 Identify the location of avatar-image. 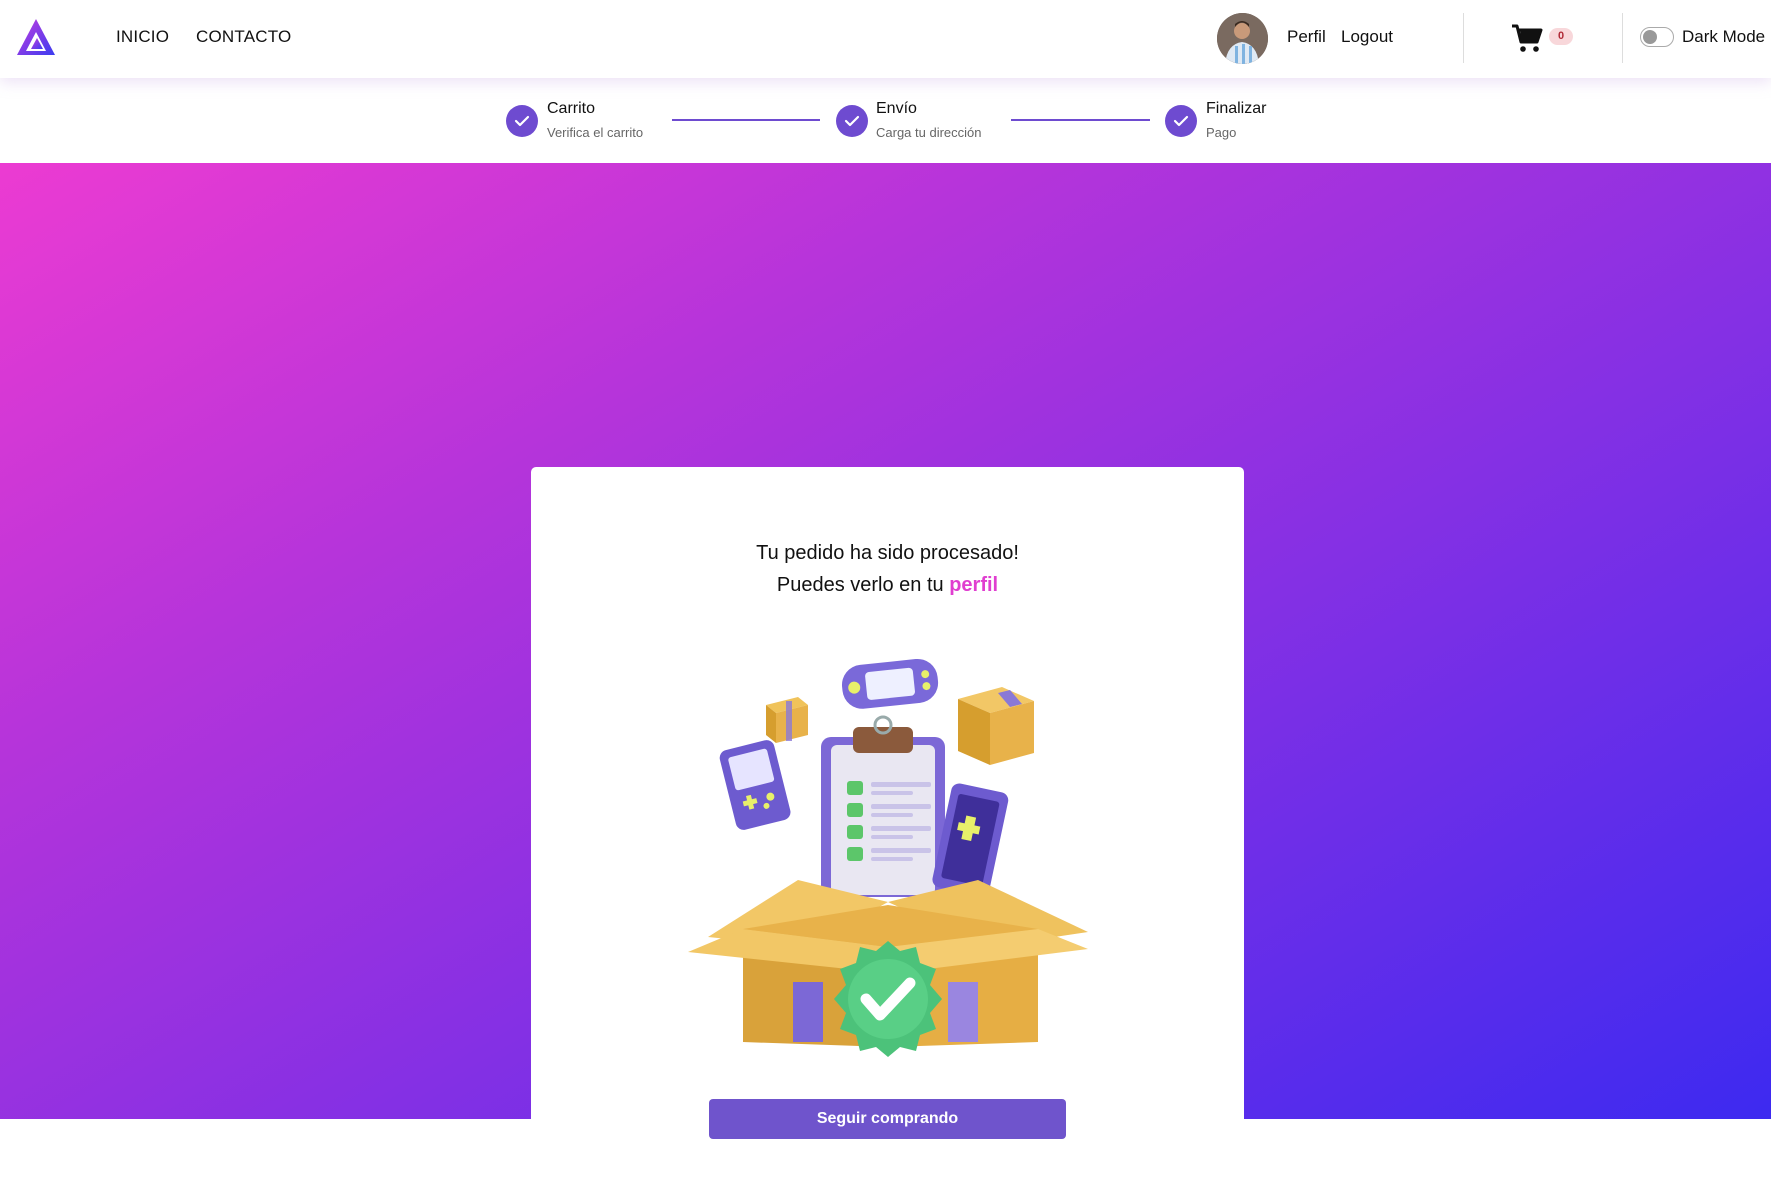
(1242, 38).